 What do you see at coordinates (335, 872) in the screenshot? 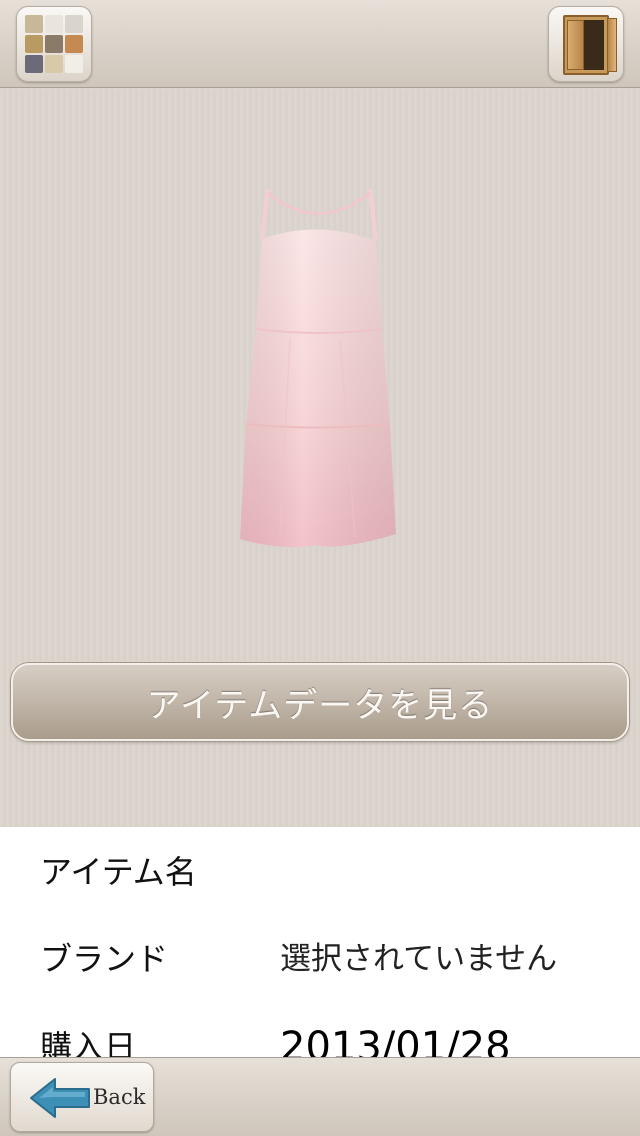
I see `item-name-row: アイテム名` at bounding box center [335, 872].